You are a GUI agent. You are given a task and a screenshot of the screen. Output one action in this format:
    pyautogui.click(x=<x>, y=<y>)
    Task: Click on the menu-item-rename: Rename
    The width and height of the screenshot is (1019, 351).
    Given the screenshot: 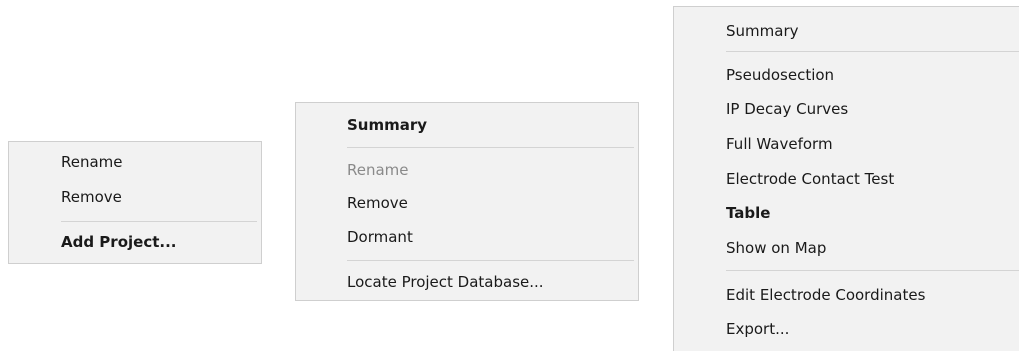 What is the action you would take?
    pyautogui.click(x=135, y=162)
    